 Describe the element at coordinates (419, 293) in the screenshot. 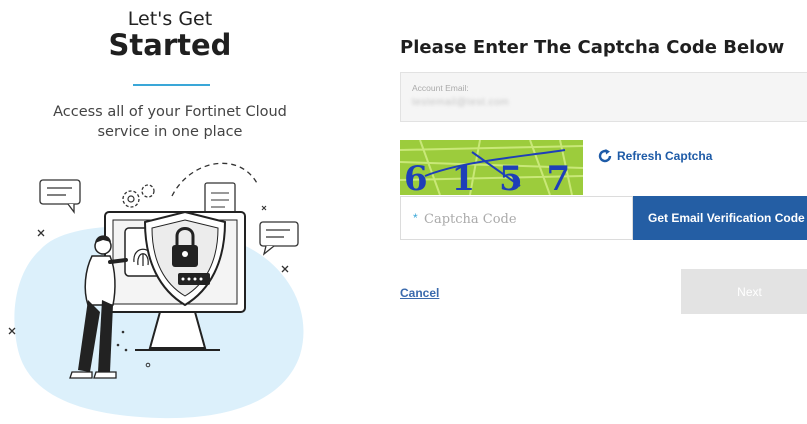

I see `cancel-link: Cancel` at that location.